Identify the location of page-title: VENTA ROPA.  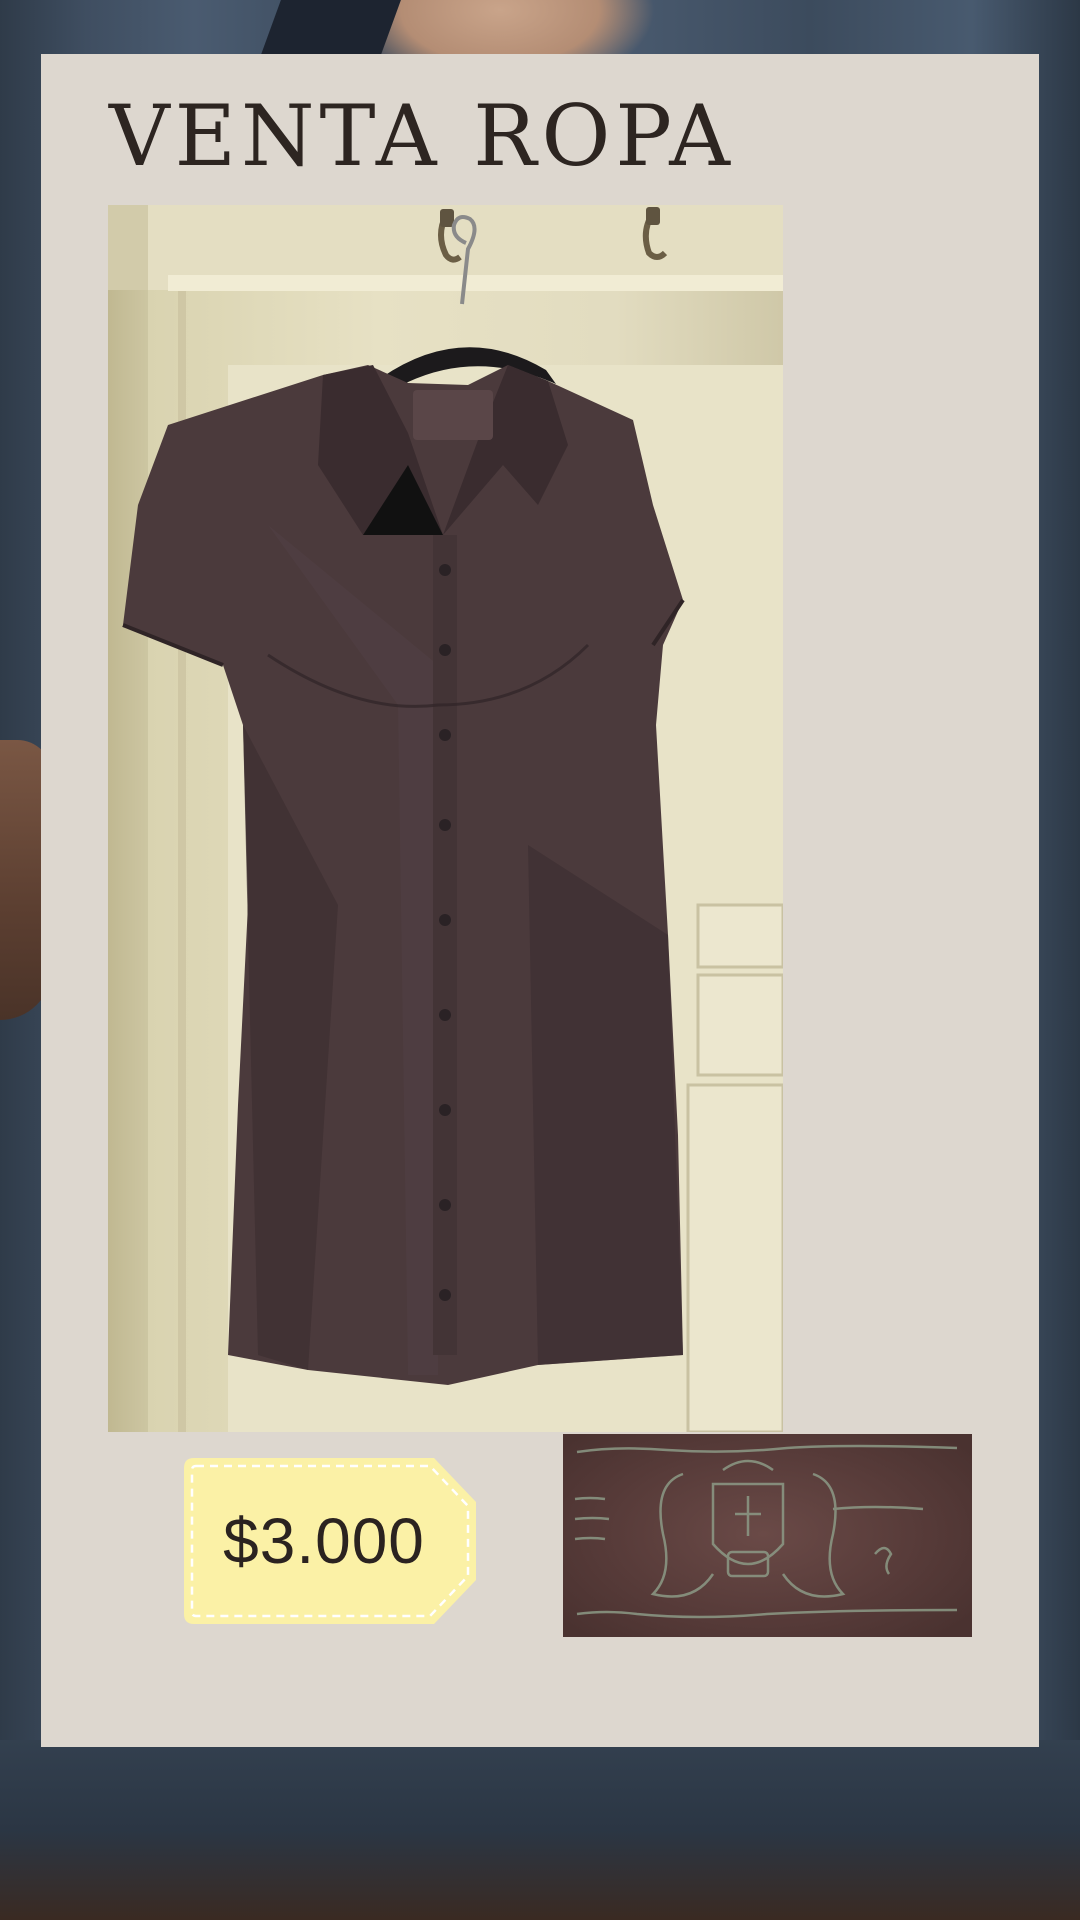
(422, 136).